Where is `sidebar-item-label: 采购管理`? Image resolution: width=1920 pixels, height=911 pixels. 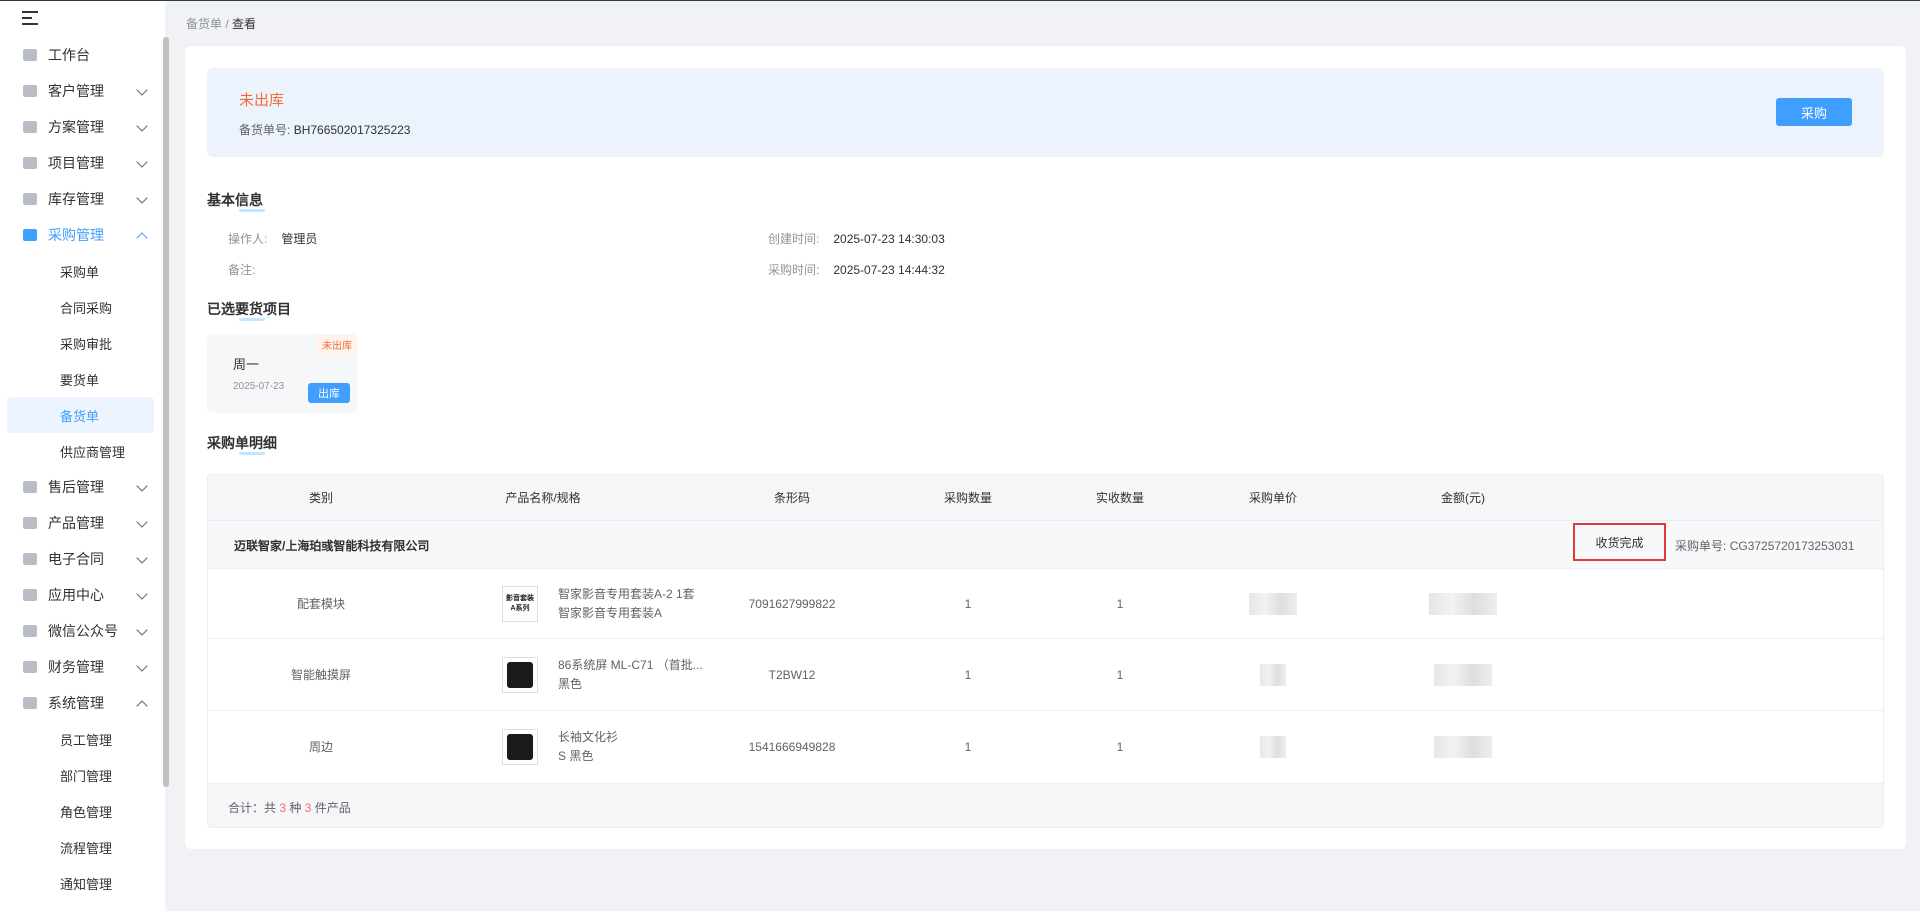 sidebar-item-label: 采购管理 is located at coordinates (76, 235).